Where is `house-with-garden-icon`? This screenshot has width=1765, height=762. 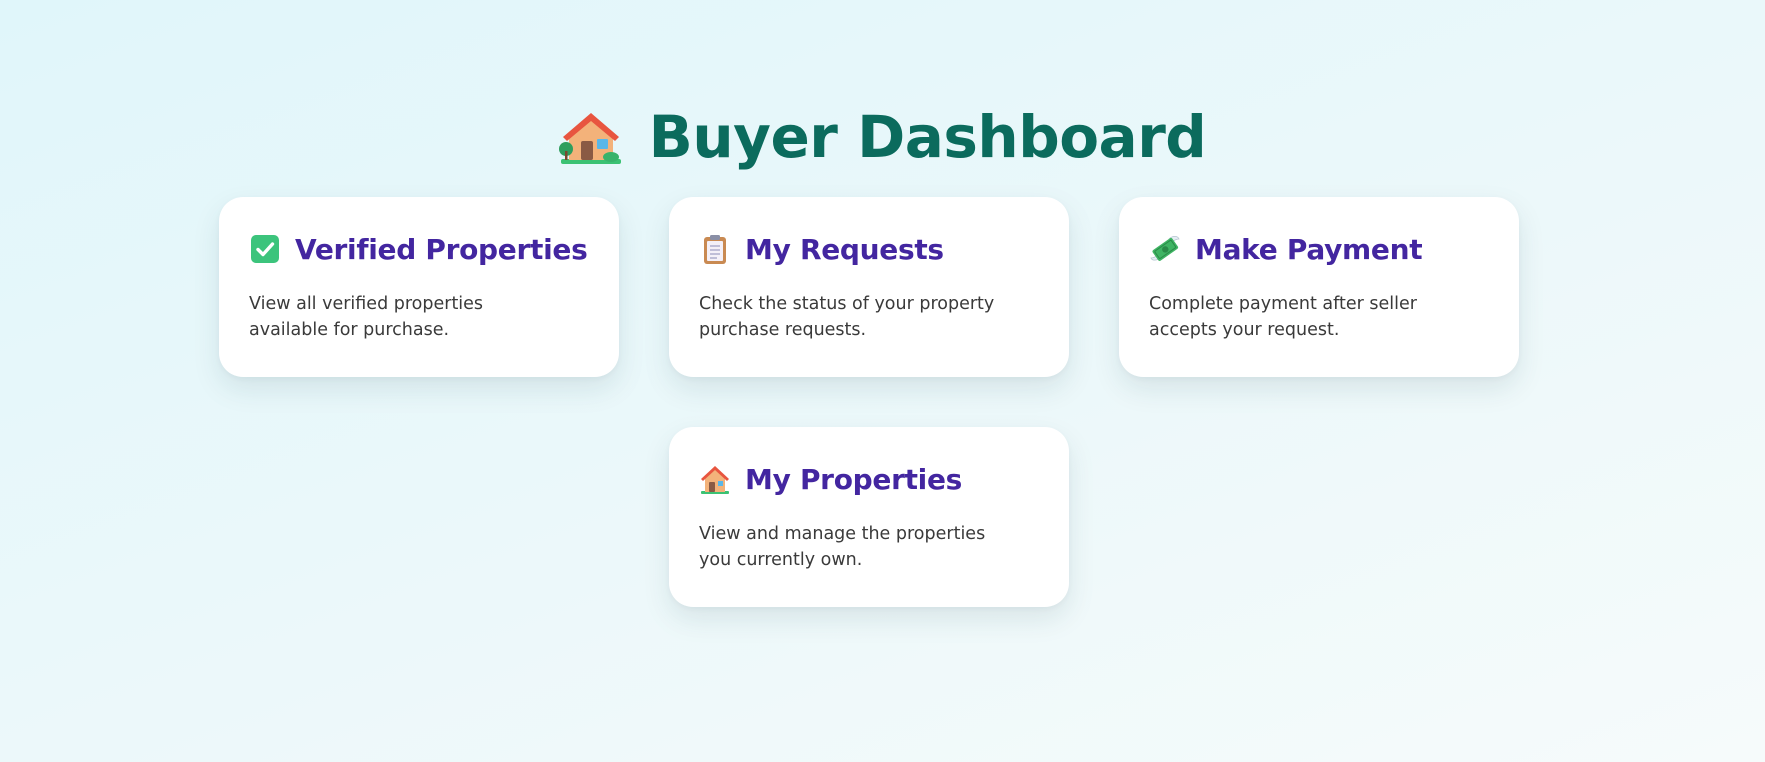 house-with-garden-icon is located at coordinates (590, 145).